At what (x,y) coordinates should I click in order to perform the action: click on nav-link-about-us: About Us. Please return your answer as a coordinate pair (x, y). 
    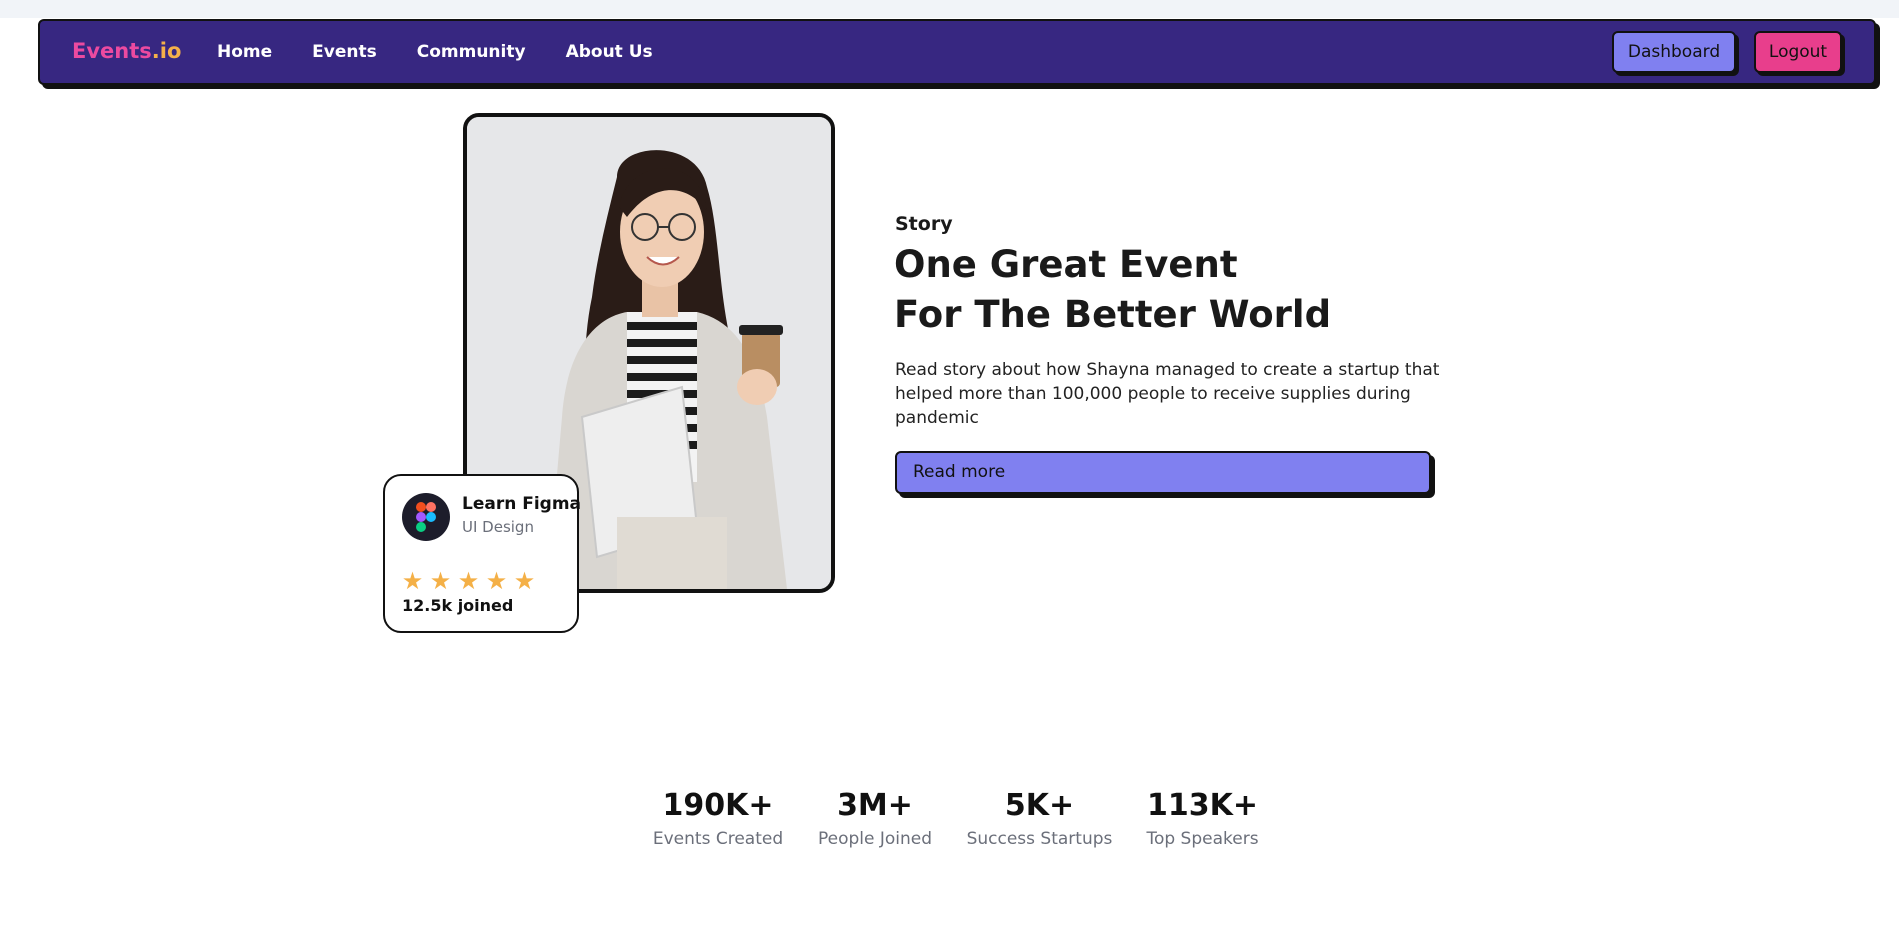
    Looking at the image, I should click on (609, 52).